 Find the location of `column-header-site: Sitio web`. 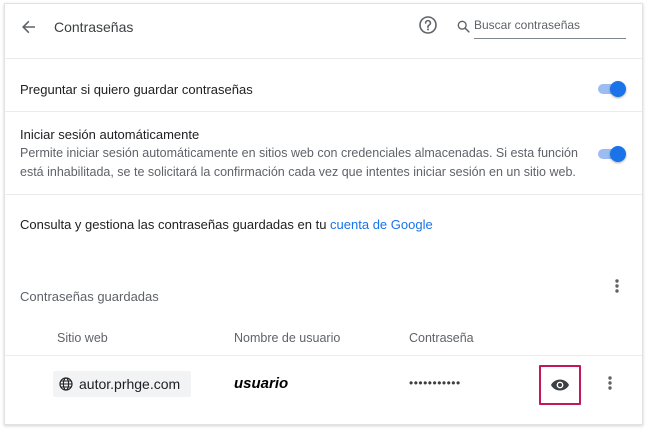

column-header-site: Sitio web is located at coordinates (82, 338).